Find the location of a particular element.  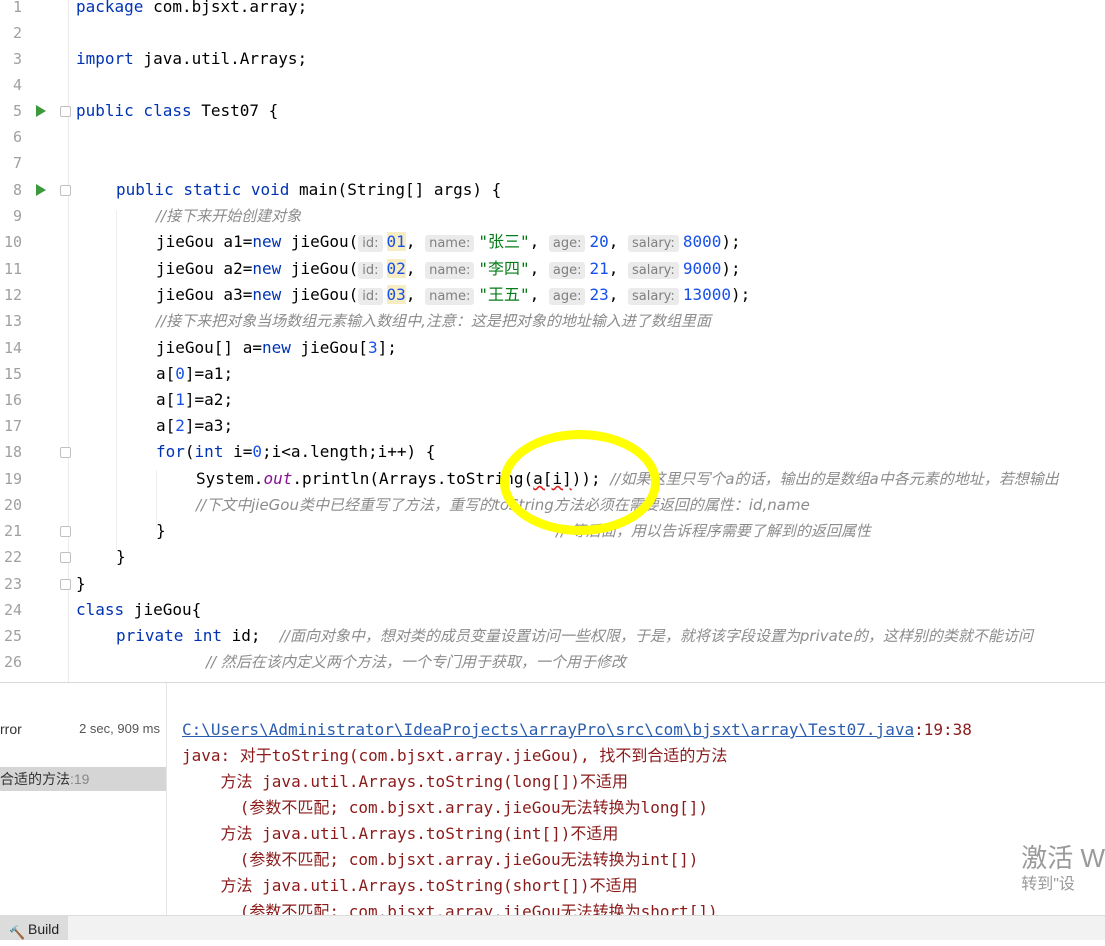

line-number: 5 is located at coordinates (17, 111).